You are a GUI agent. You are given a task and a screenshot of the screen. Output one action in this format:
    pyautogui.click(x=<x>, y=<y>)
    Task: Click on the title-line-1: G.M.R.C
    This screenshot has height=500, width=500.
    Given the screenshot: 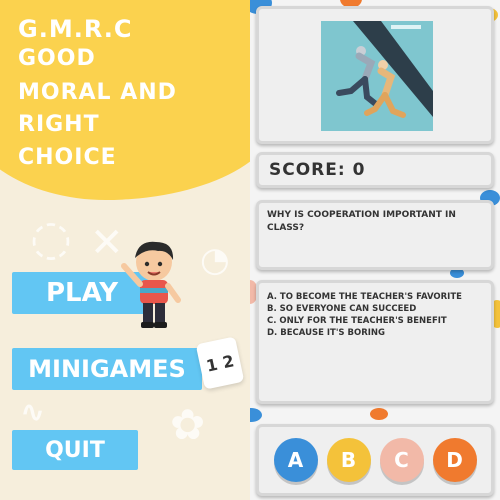 What is the action you would take?
    pyautogui.click(x=75, y=29)
    